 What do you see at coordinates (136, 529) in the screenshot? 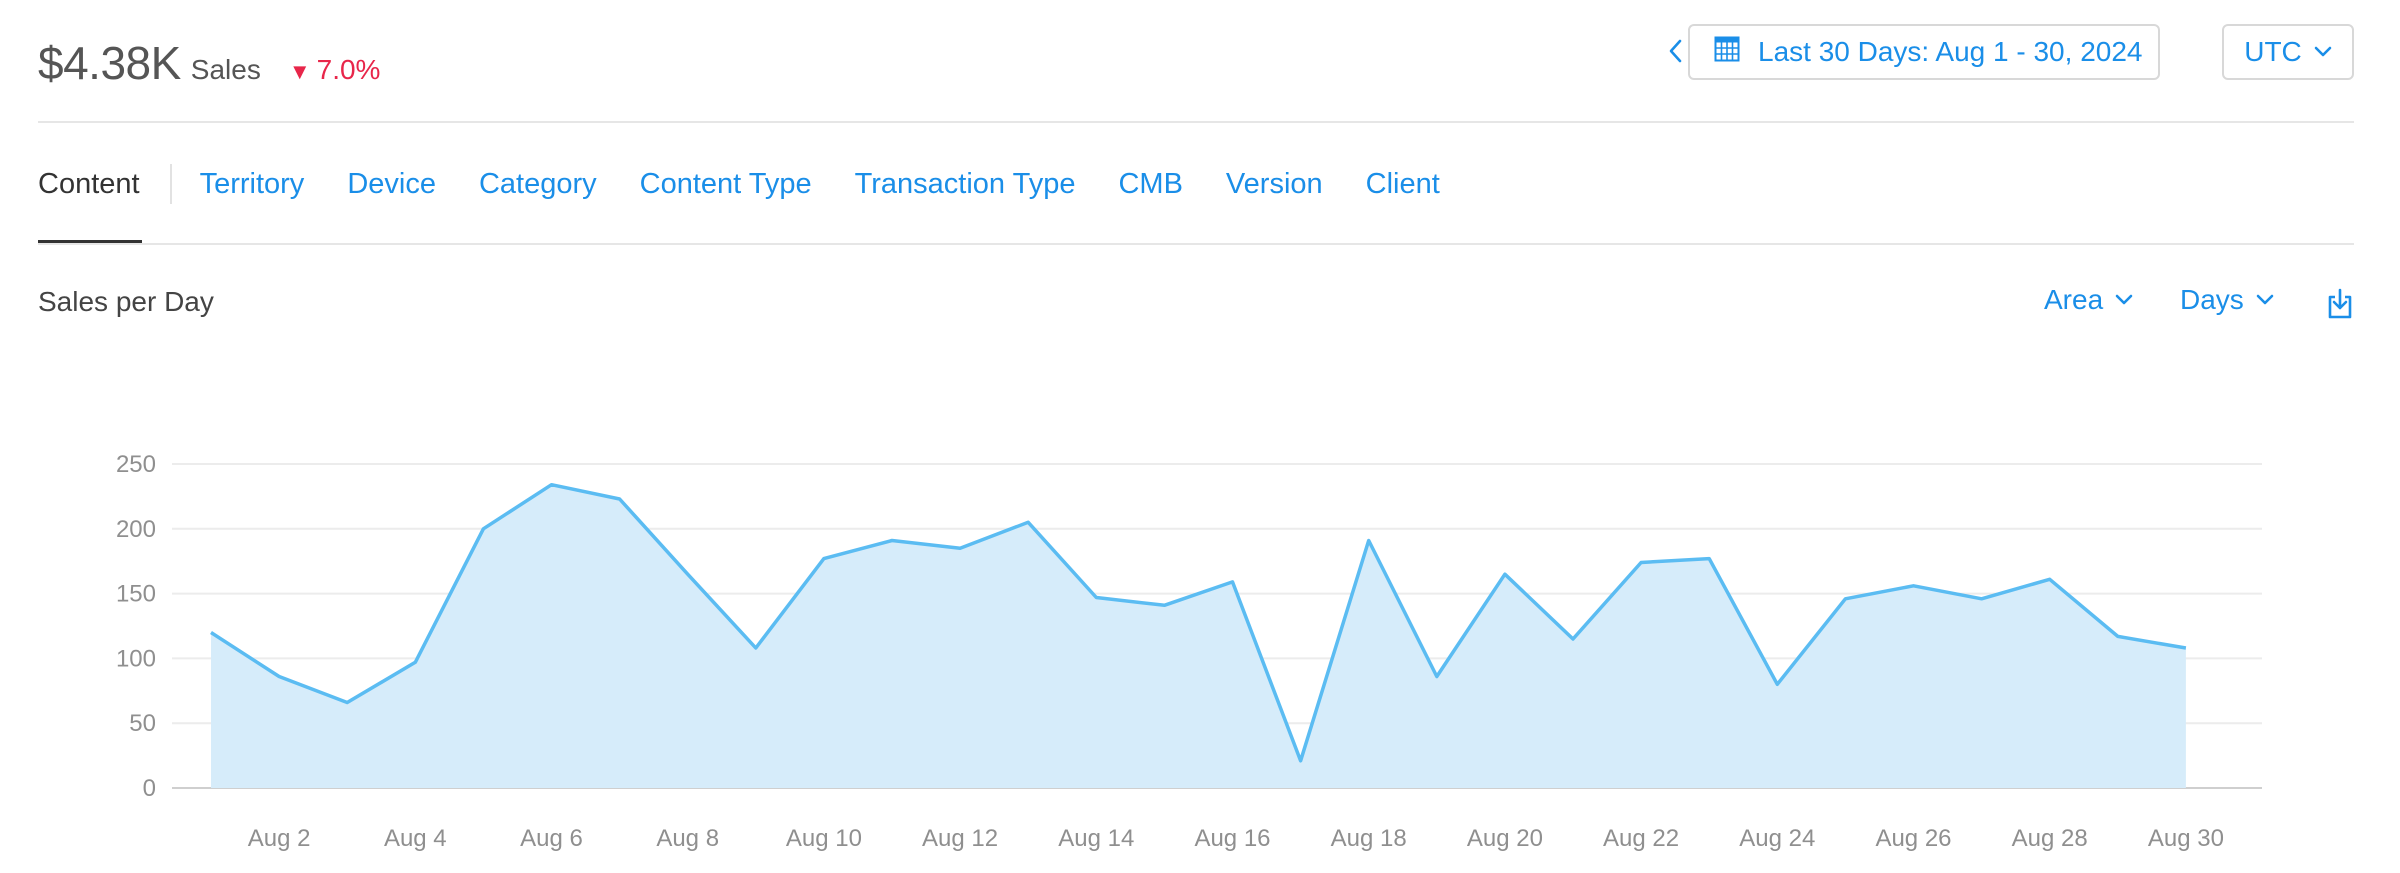
I see `y-tick-label: 200` at bounding box center [136, 529].